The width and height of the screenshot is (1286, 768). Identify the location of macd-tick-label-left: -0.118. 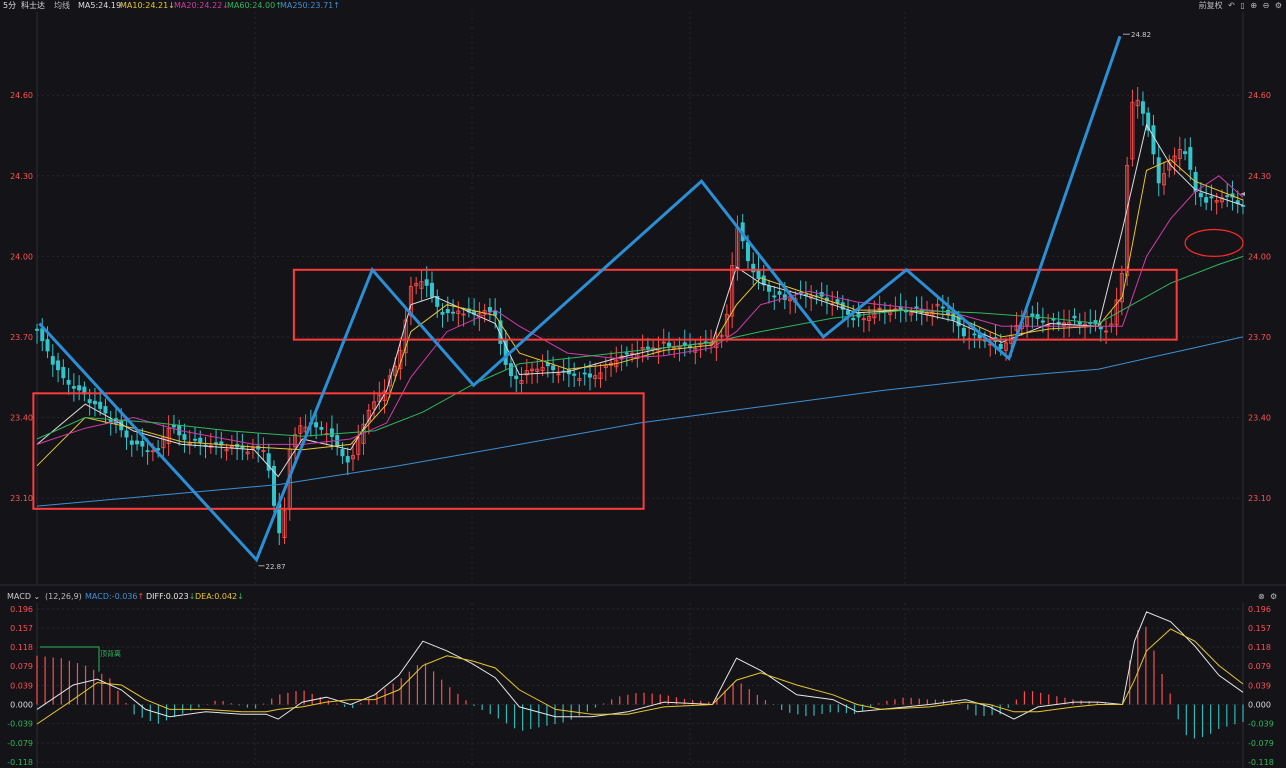
(20, 762).